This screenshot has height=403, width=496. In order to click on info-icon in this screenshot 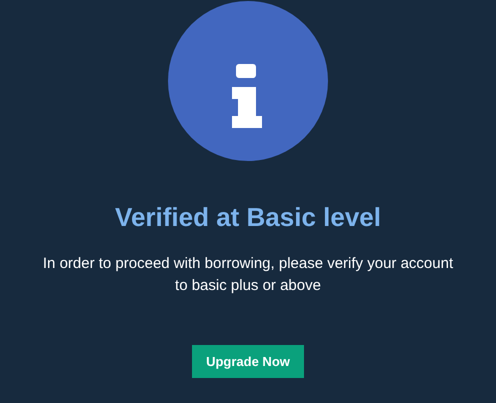, I will do `click(248, 81)`.